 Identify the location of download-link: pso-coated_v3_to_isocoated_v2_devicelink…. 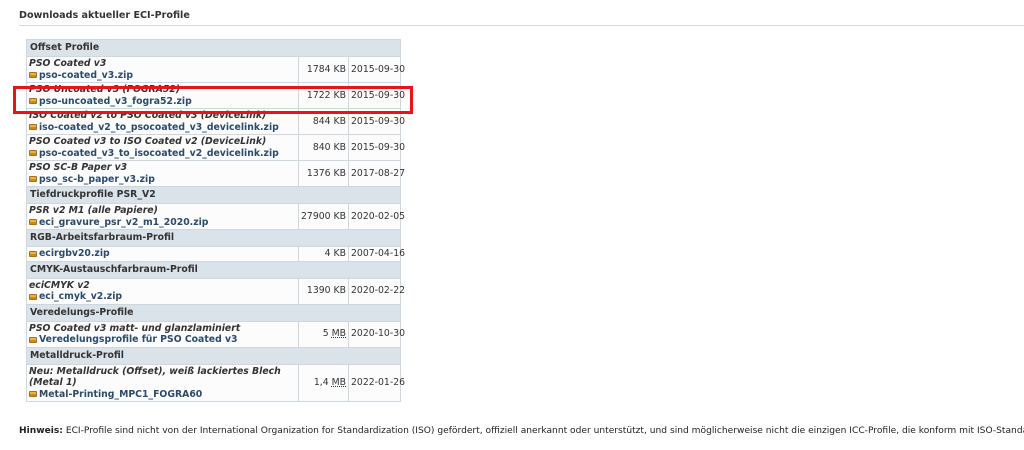
(159, 154).